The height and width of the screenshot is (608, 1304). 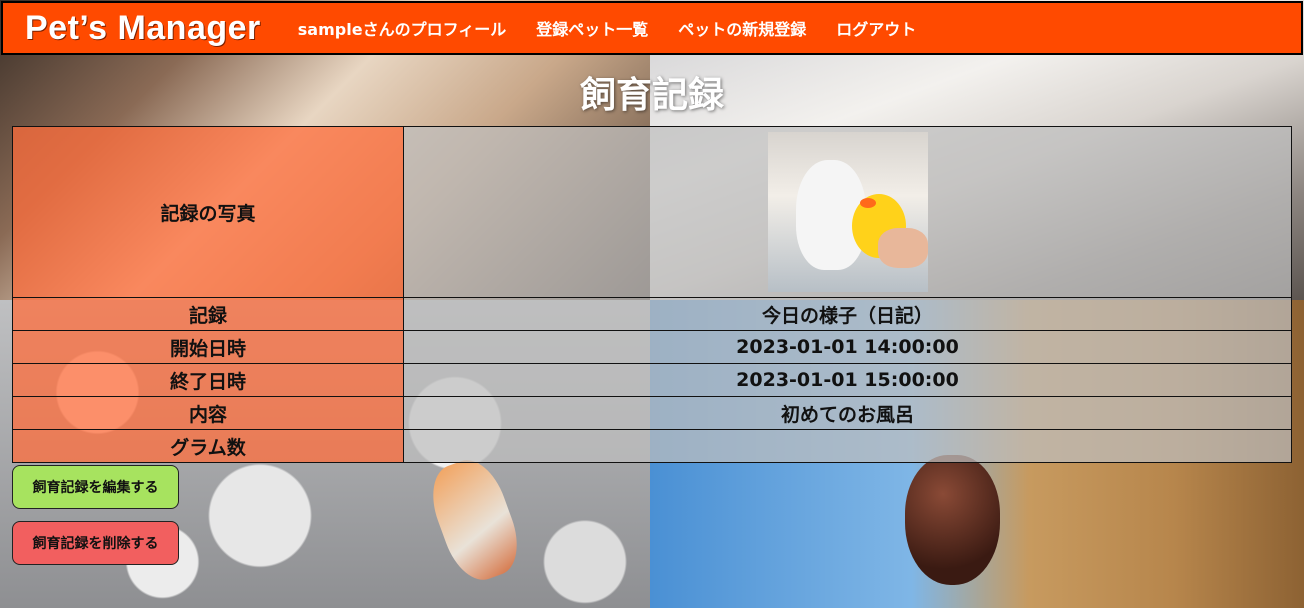 What do you see at coordinates (847, 413) in the screenshot?
I see `content-value: 初めてのお風呂` at bounding box center [847, 413].